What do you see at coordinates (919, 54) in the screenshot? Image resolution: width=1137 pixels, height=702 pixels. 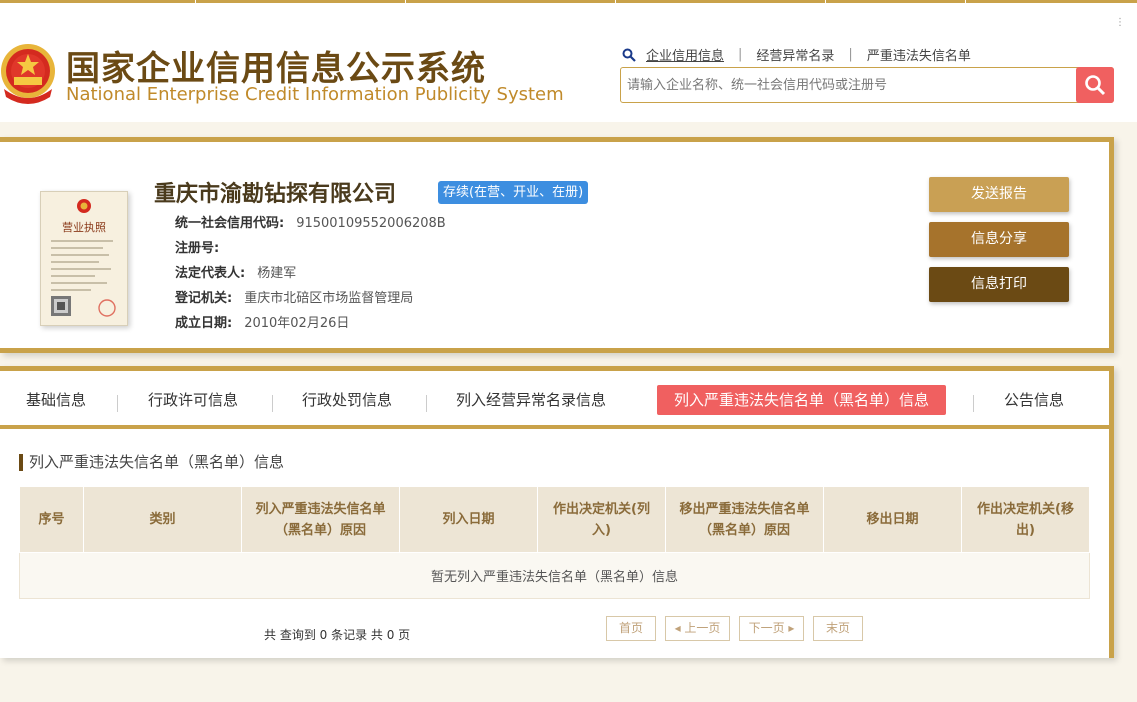 I see `nav-blacklist: 严重违法失信名单` at bounding box center [919, 54].